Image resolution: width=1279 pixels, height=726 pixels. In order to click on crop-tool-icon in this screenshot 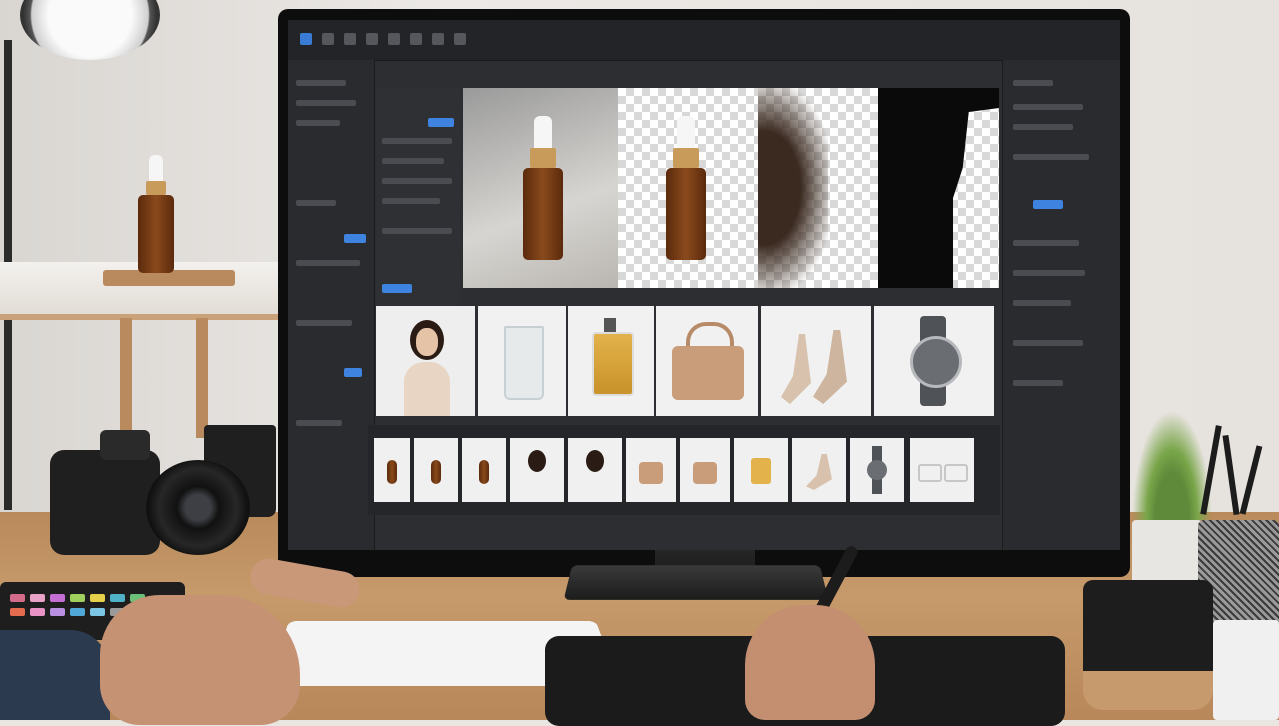, I will do `click(416, 39)`.